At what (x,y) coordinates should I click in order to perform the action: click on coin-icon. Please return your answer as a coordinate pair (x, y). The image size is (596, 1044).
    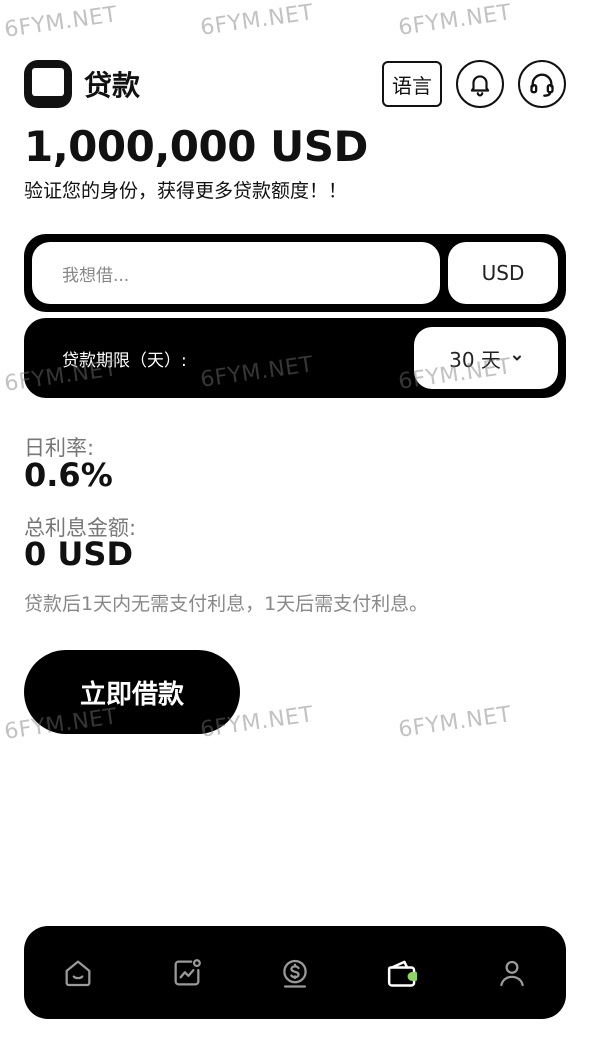
    Looking at the image, I should click on (295, 973).